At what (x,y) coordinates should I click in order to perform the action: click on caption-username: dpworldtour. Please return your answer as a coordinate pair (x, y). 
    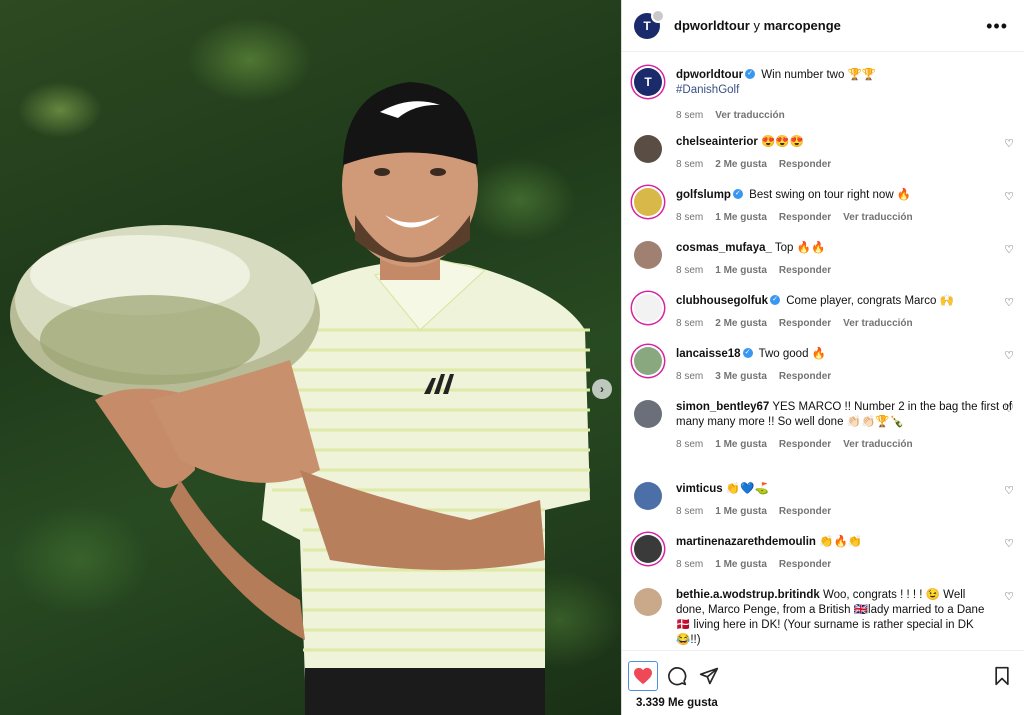
    Looking at the image, I should click on (709, 75).